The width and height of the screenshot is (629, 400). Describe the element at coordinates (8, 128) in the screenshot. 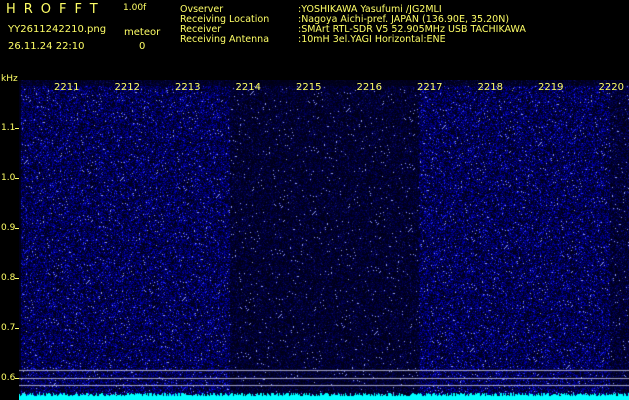

I see `y-tick-label: 1.1` at that location.